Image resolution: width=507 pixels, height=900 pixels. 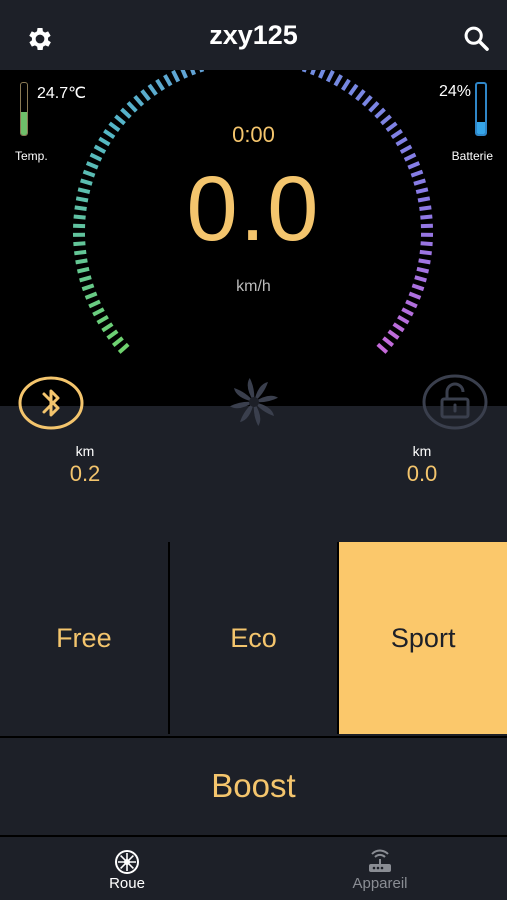 I want to click on app-header: zxy125, so click(x=253, y=35).